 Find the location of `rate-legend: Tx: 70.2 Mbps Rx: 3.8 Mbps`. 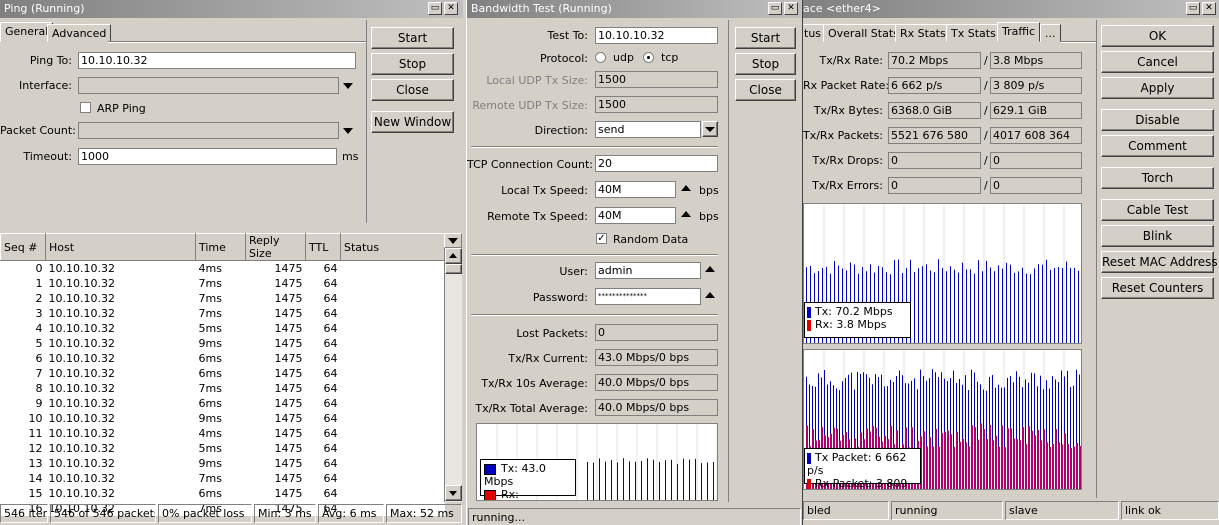

rate-legend: Tx: 70.2 Mbps Rx: 3.8 Mbps is located at coordinates (857, 320).